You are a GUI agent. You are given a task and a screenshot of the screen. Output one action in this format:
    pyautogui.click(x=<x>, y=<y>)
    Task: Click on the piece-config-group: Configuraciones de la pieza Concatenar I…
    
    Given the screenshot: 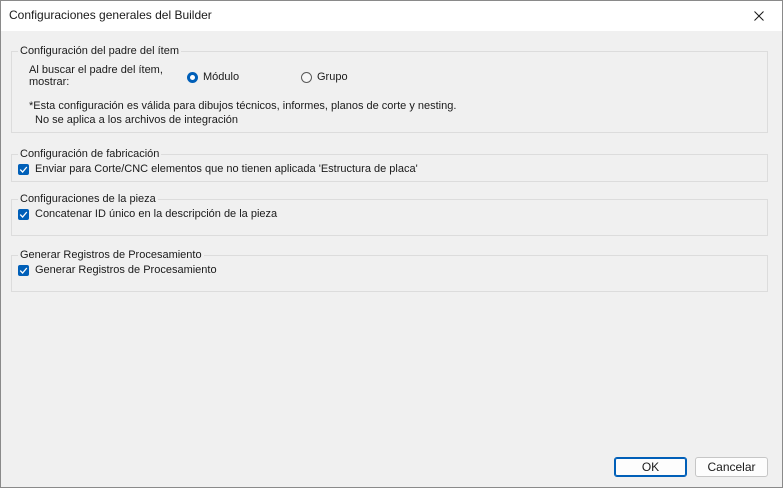 What is the action you would take?
    pyautogui.click(x=389, y=214)
    